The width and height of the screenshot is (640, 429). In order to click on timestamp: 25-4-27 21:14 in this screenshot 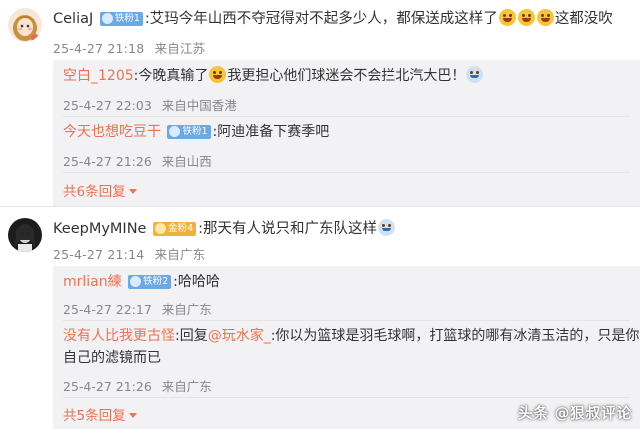, I will do `click(99, 254)`.